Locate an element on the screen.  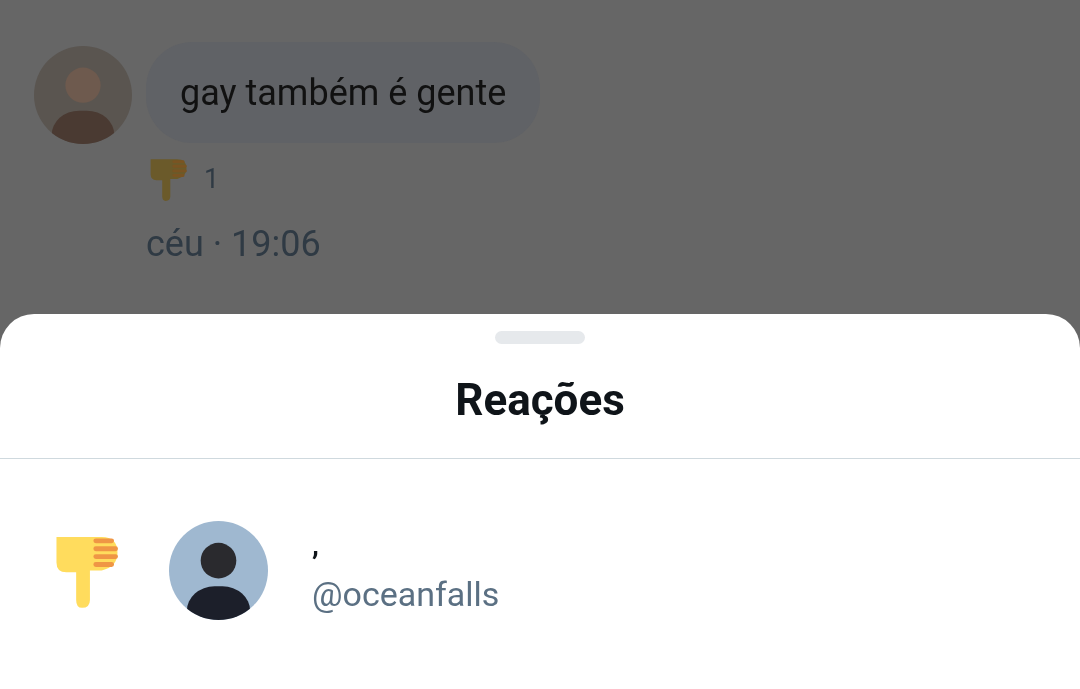
message-meta: céu · 19:06 is located at coordinates (233, 244).